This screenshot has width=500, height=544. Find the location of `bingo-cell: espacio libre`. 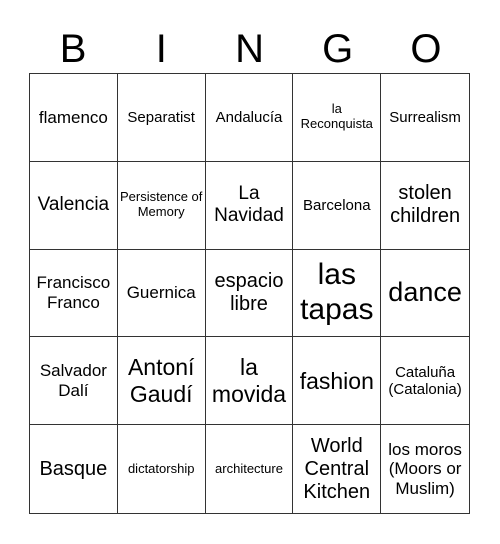

bingo-cell: espacio libre is located at coordinates (249, 293).